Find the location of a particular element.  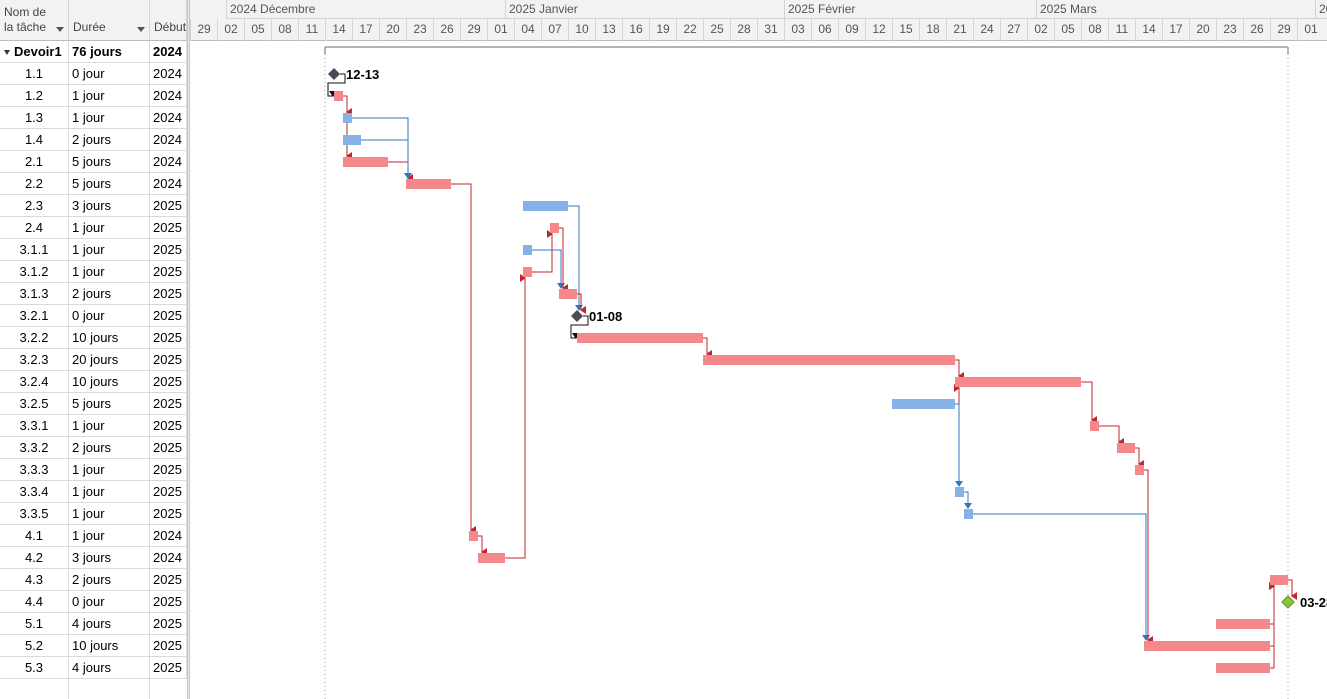

milestone-label: 12-13 is located at coordinates (362, 74).